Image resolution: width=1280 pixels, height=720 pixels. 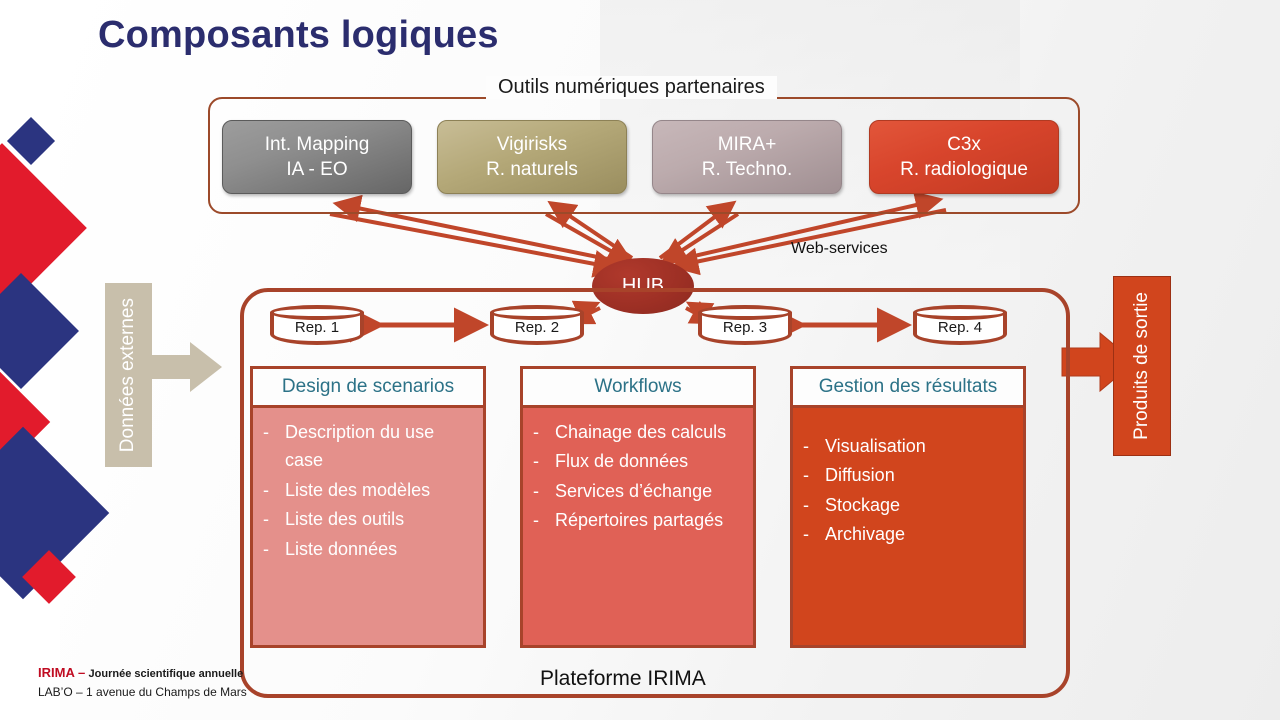 What do you see at coordinates (747, 144) in the screenshot?
I see `tool-name: MIRA+` at bounding box center [747, 144].